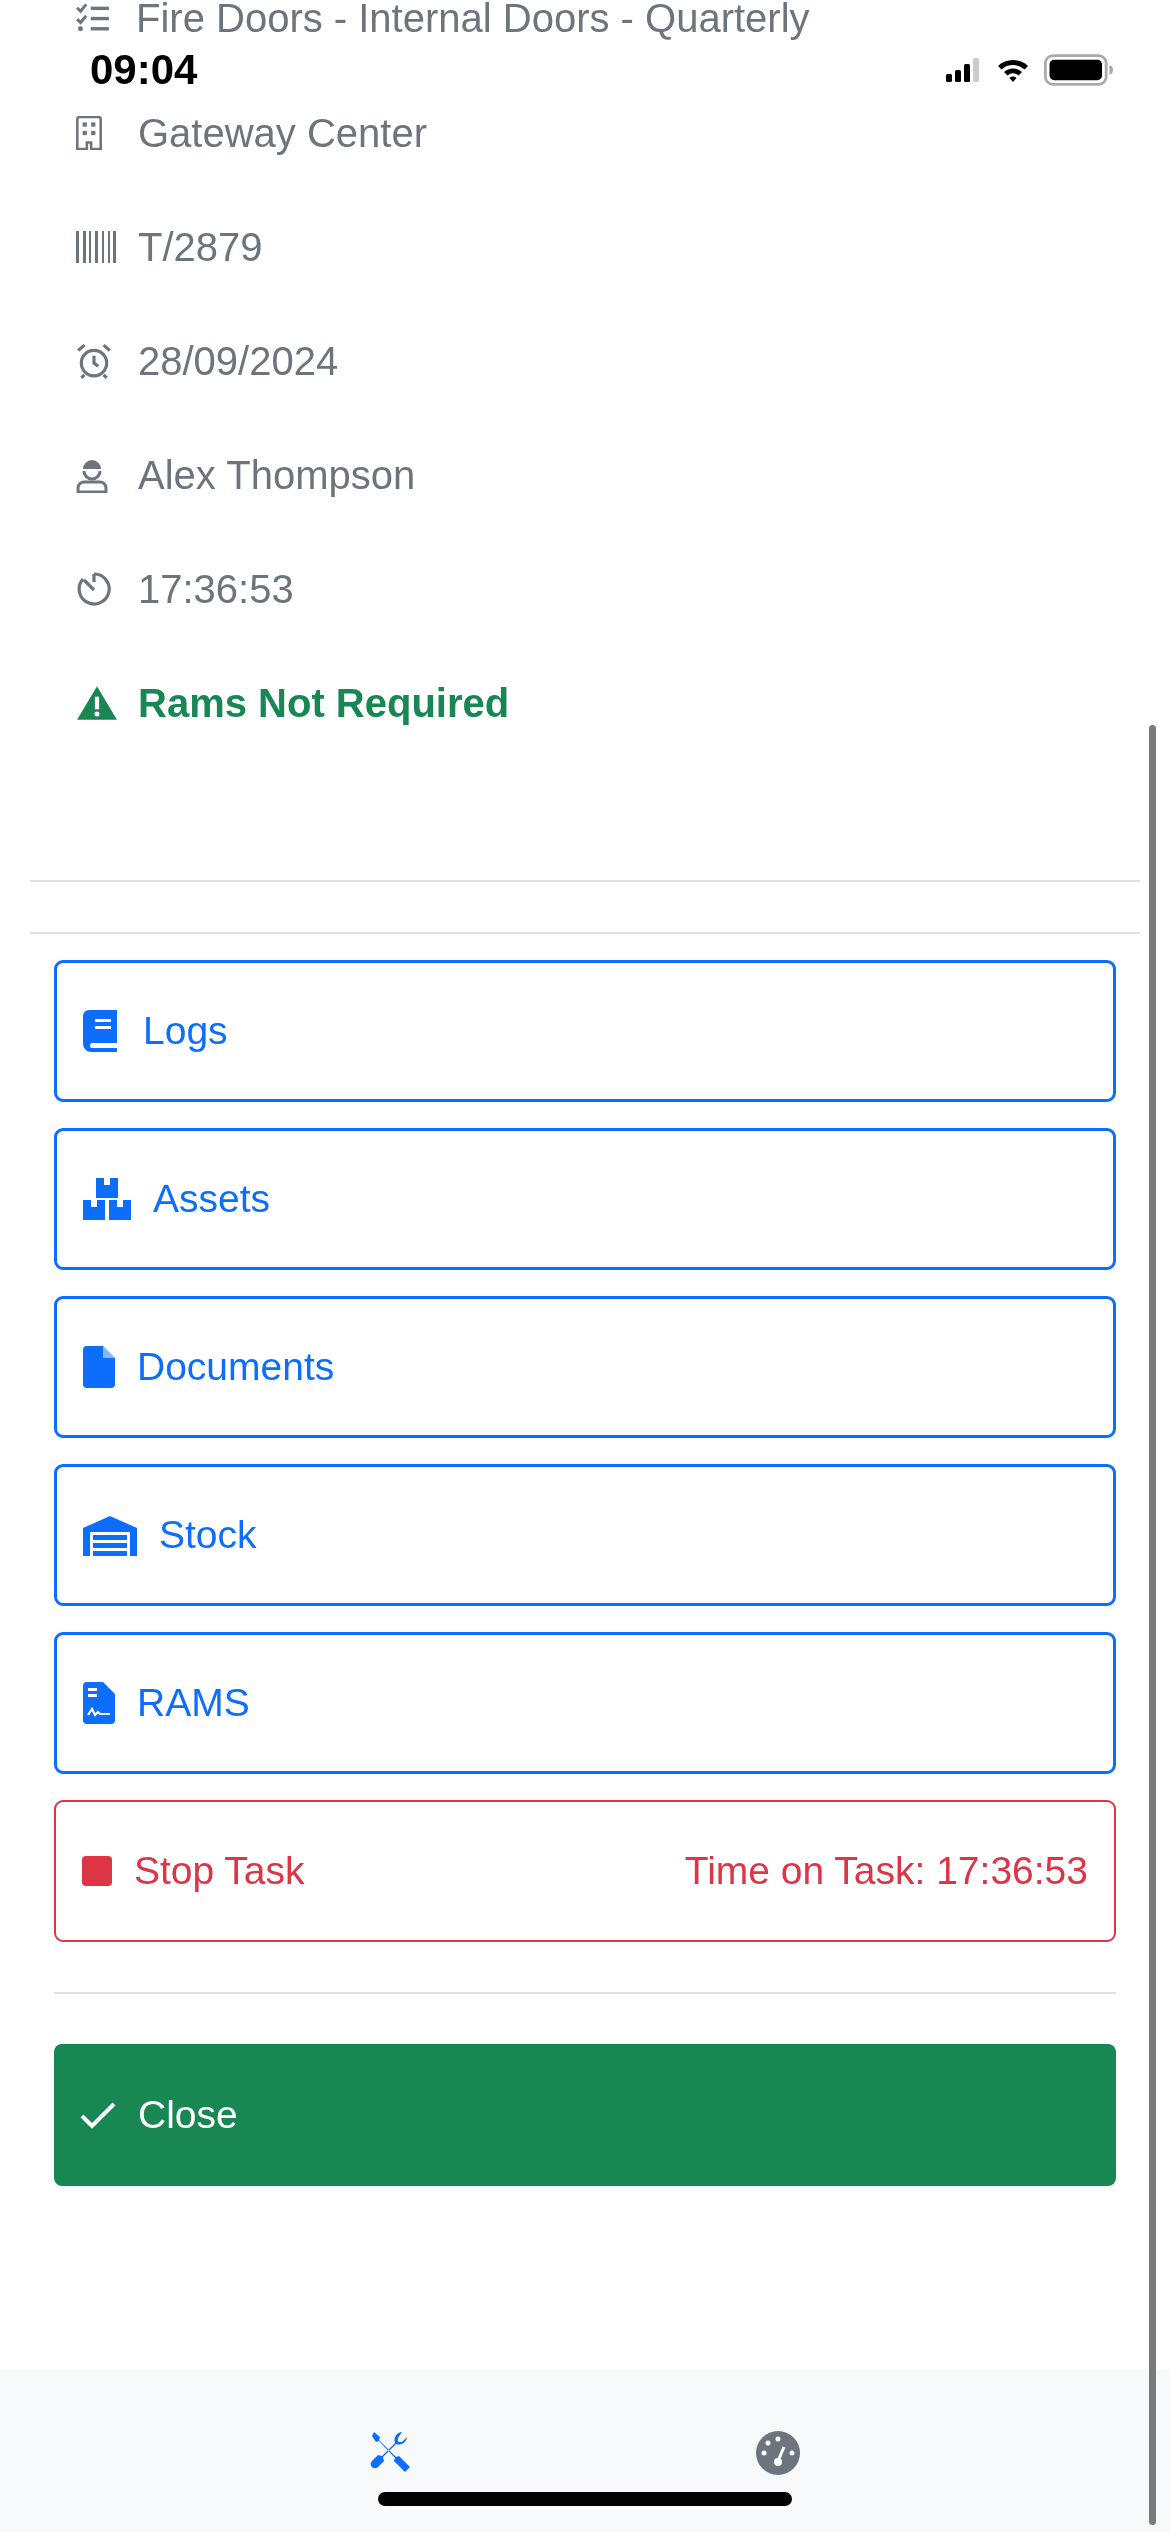  Describe the element at coordinates (107, 1199) in the screenshot. I see `boxes-icon` at that location.